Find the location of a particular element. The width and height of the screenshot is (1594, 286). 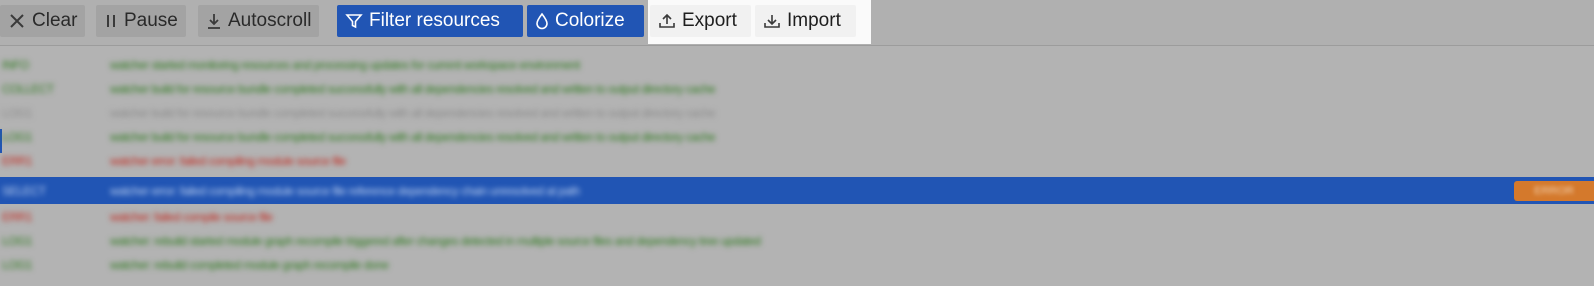

clear-button: Clear is located at coordinates (43, 21).